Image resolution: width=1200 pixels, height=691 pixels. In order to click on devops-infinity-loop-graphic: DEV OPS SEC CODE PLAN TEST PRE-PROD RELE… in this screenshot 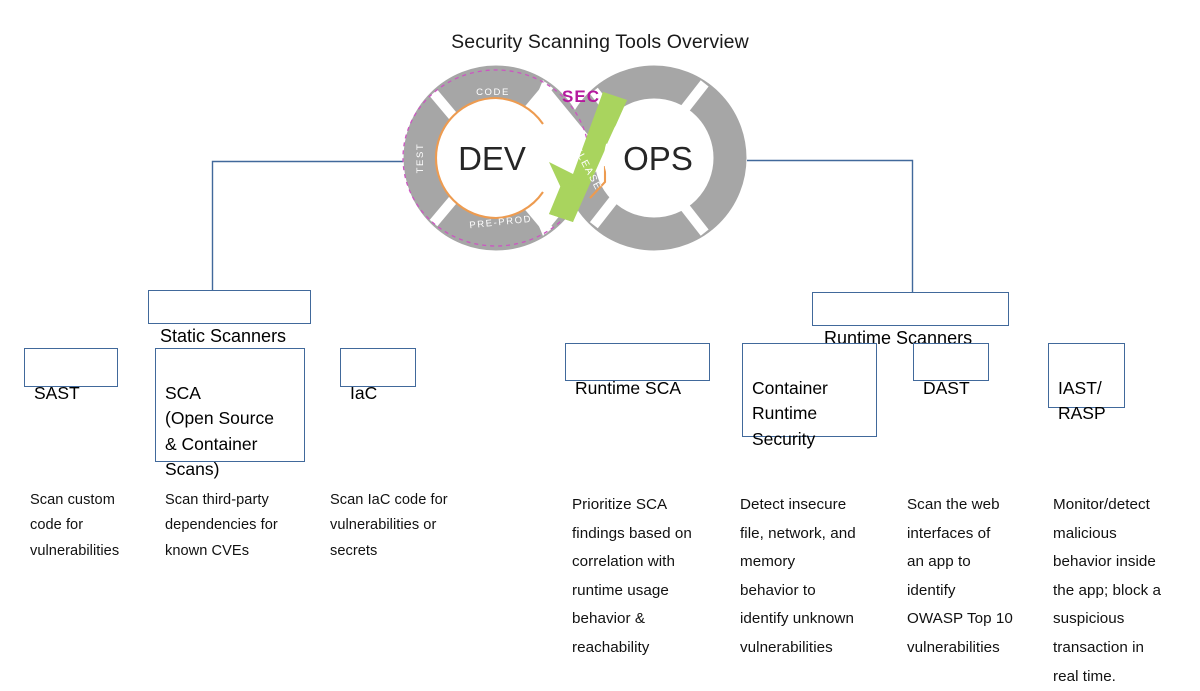, I will do `click(575, 158)`.